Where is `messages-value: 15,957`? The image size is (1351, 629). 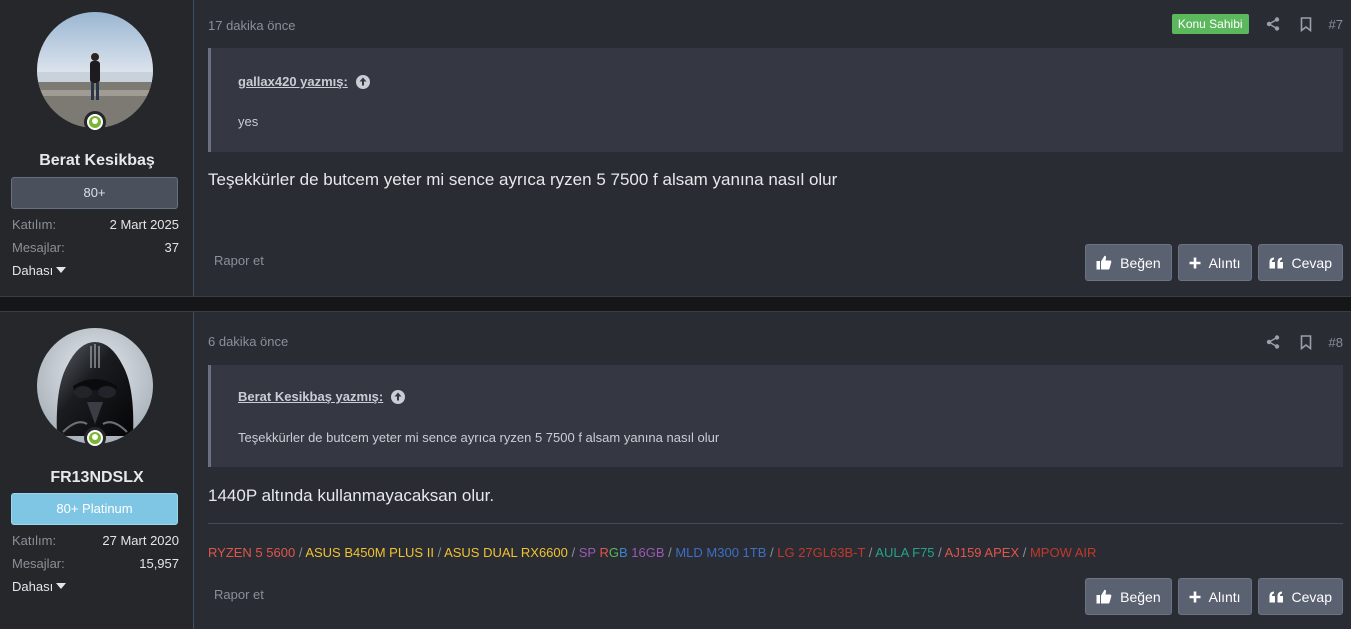
messages-value: 15,957 is located at coordinates (159, 563).